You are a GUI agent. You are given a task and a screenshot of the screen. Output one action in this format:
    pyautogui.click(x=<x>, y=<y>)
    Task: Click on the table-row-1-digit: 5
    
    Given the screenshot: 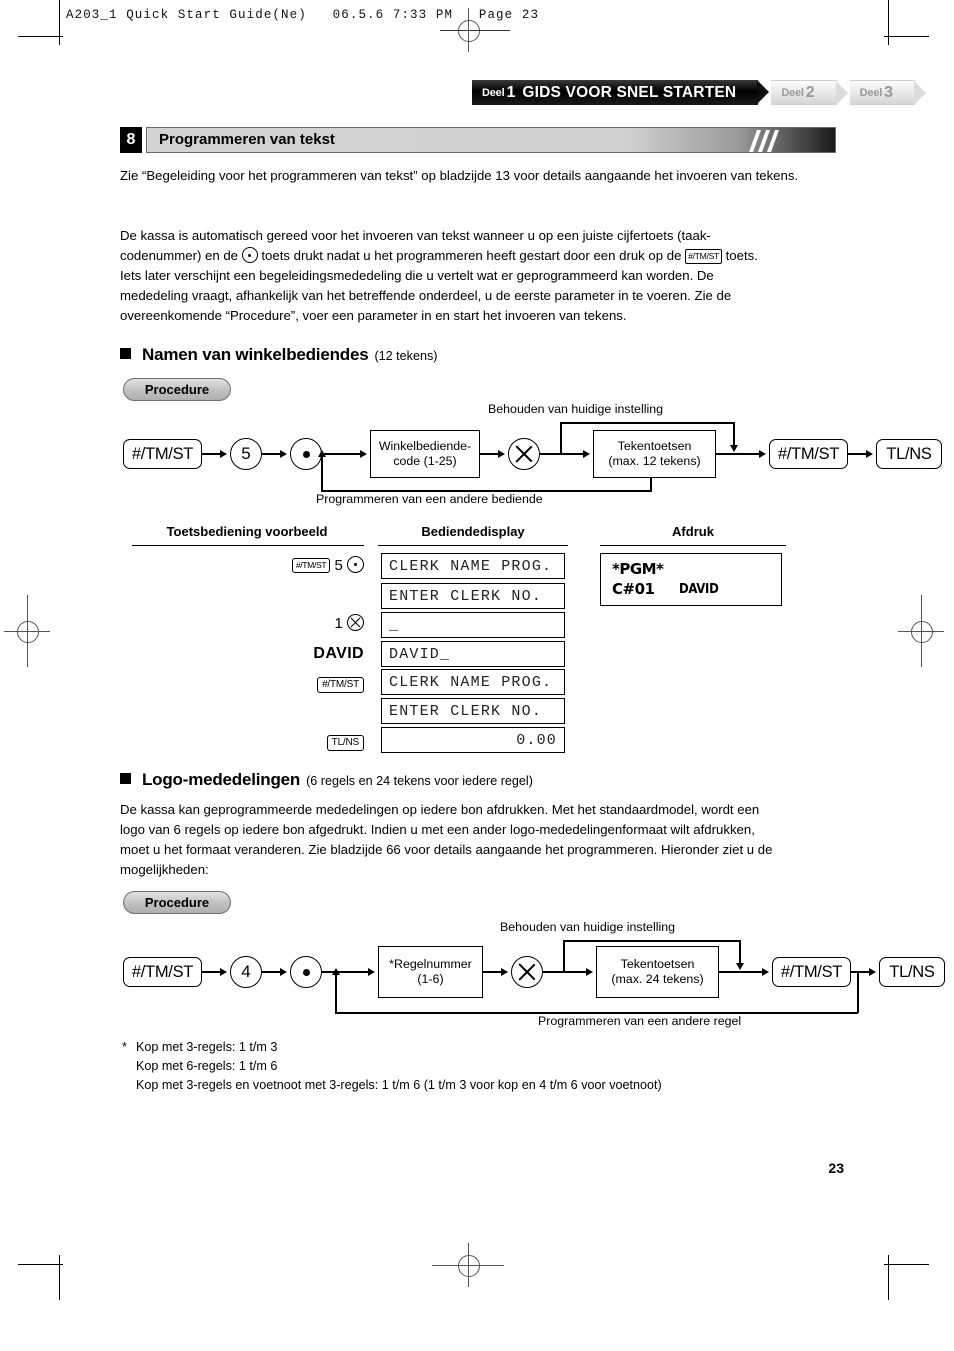 What is the action you would take?
    pyautogui.click(x=338, y=565)
    